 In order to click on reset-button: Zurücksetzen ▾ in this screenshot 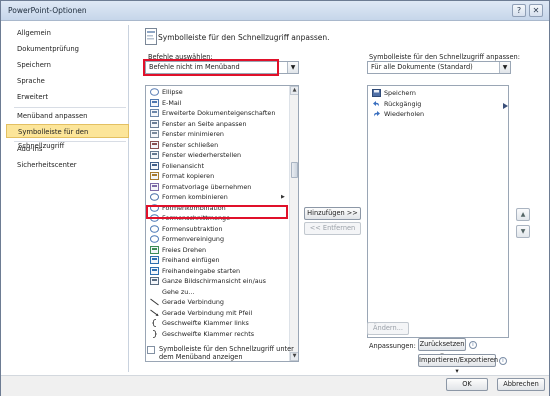, I will do `click(442, 348)`.